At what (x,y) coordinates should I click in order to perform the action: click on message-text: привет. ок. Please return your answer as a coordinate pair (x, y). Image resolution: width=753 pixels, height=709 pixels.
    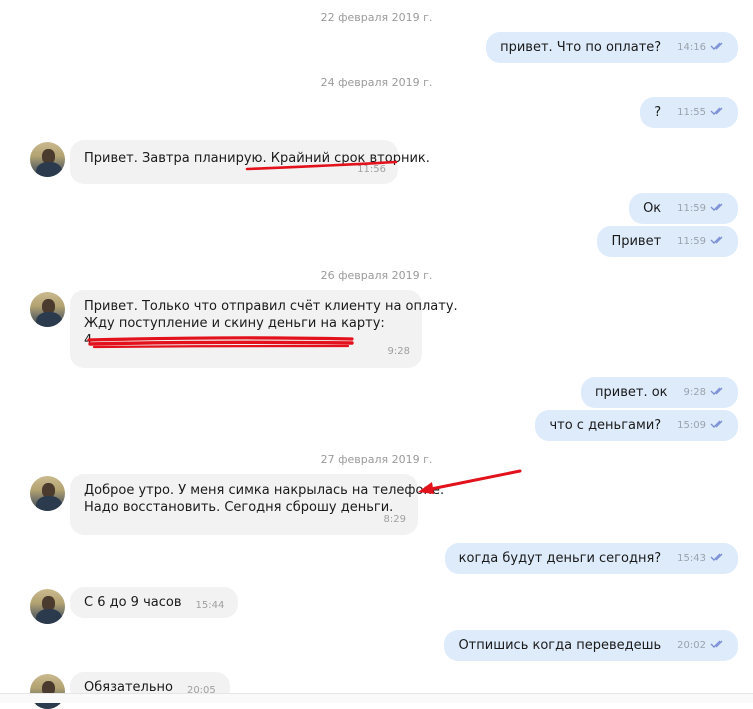
    Looking at the image, I should click on (631, 392).